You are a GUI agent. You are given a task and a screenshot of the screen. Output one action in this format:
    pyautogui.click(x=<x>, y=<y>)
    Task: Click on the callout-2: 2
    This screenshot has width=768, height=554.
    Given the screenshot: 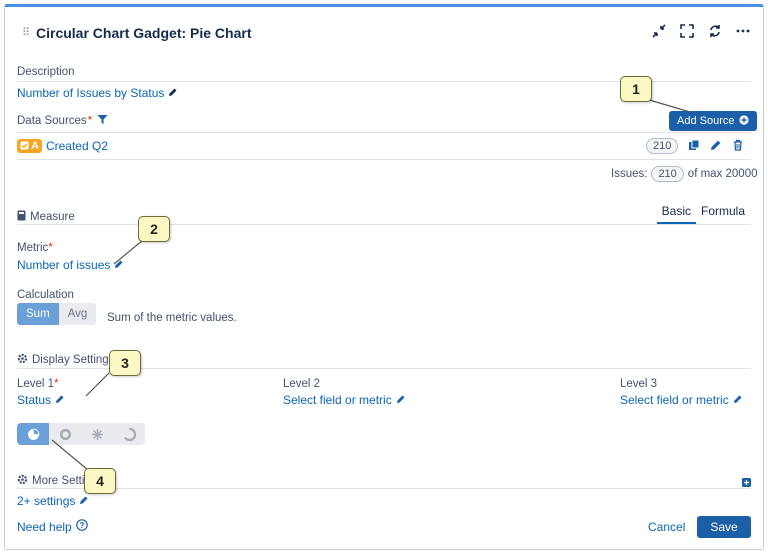 What is the action you would take?
    pyautogui.click(x=154, y=229)
    